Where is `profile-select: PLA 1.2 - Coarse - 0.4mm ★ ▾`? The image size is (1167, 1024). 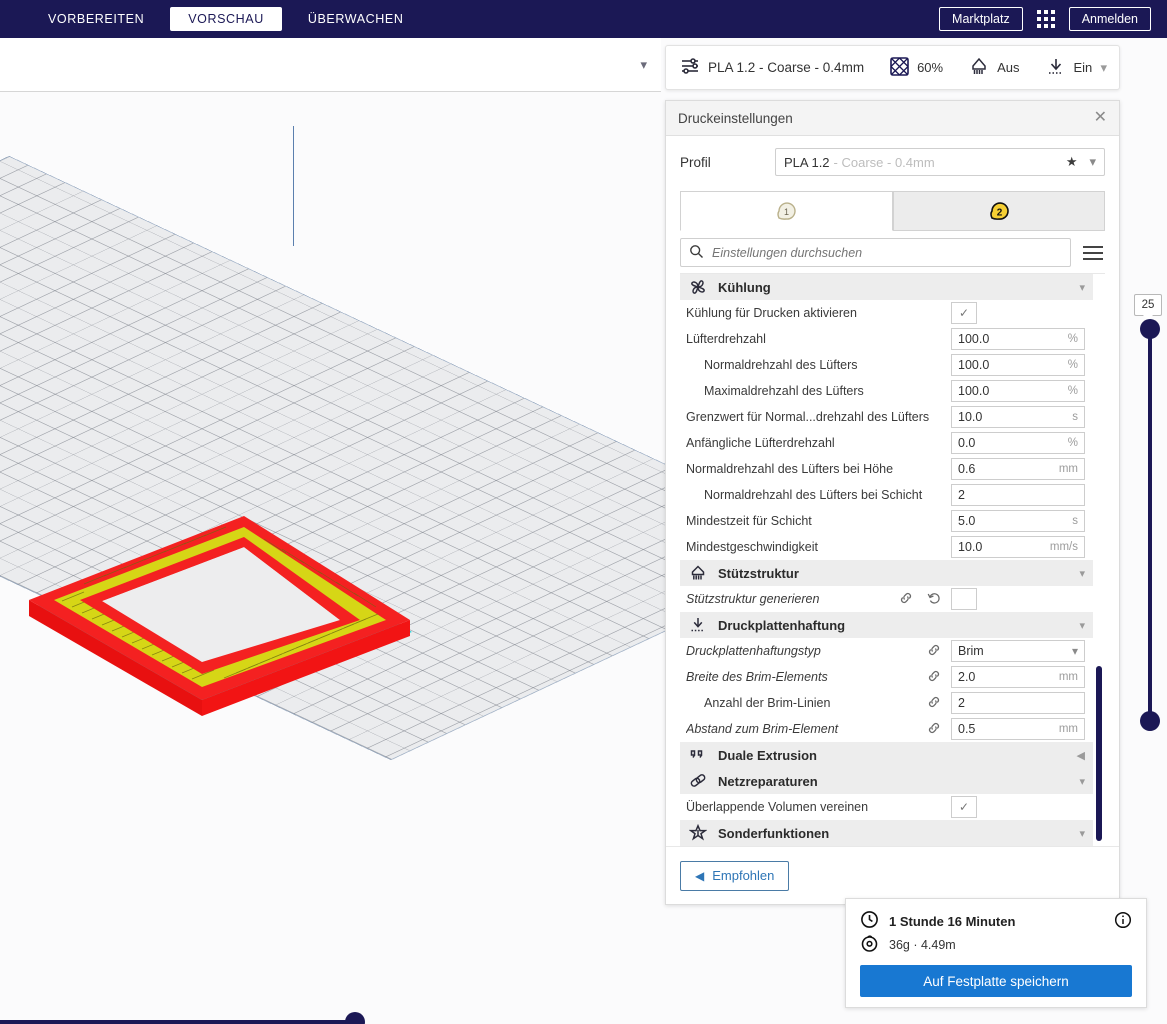
profile-select: PLA 1.2 - Coarse - 0.4mm ★ ▾ is located at coordinates (940, 162).